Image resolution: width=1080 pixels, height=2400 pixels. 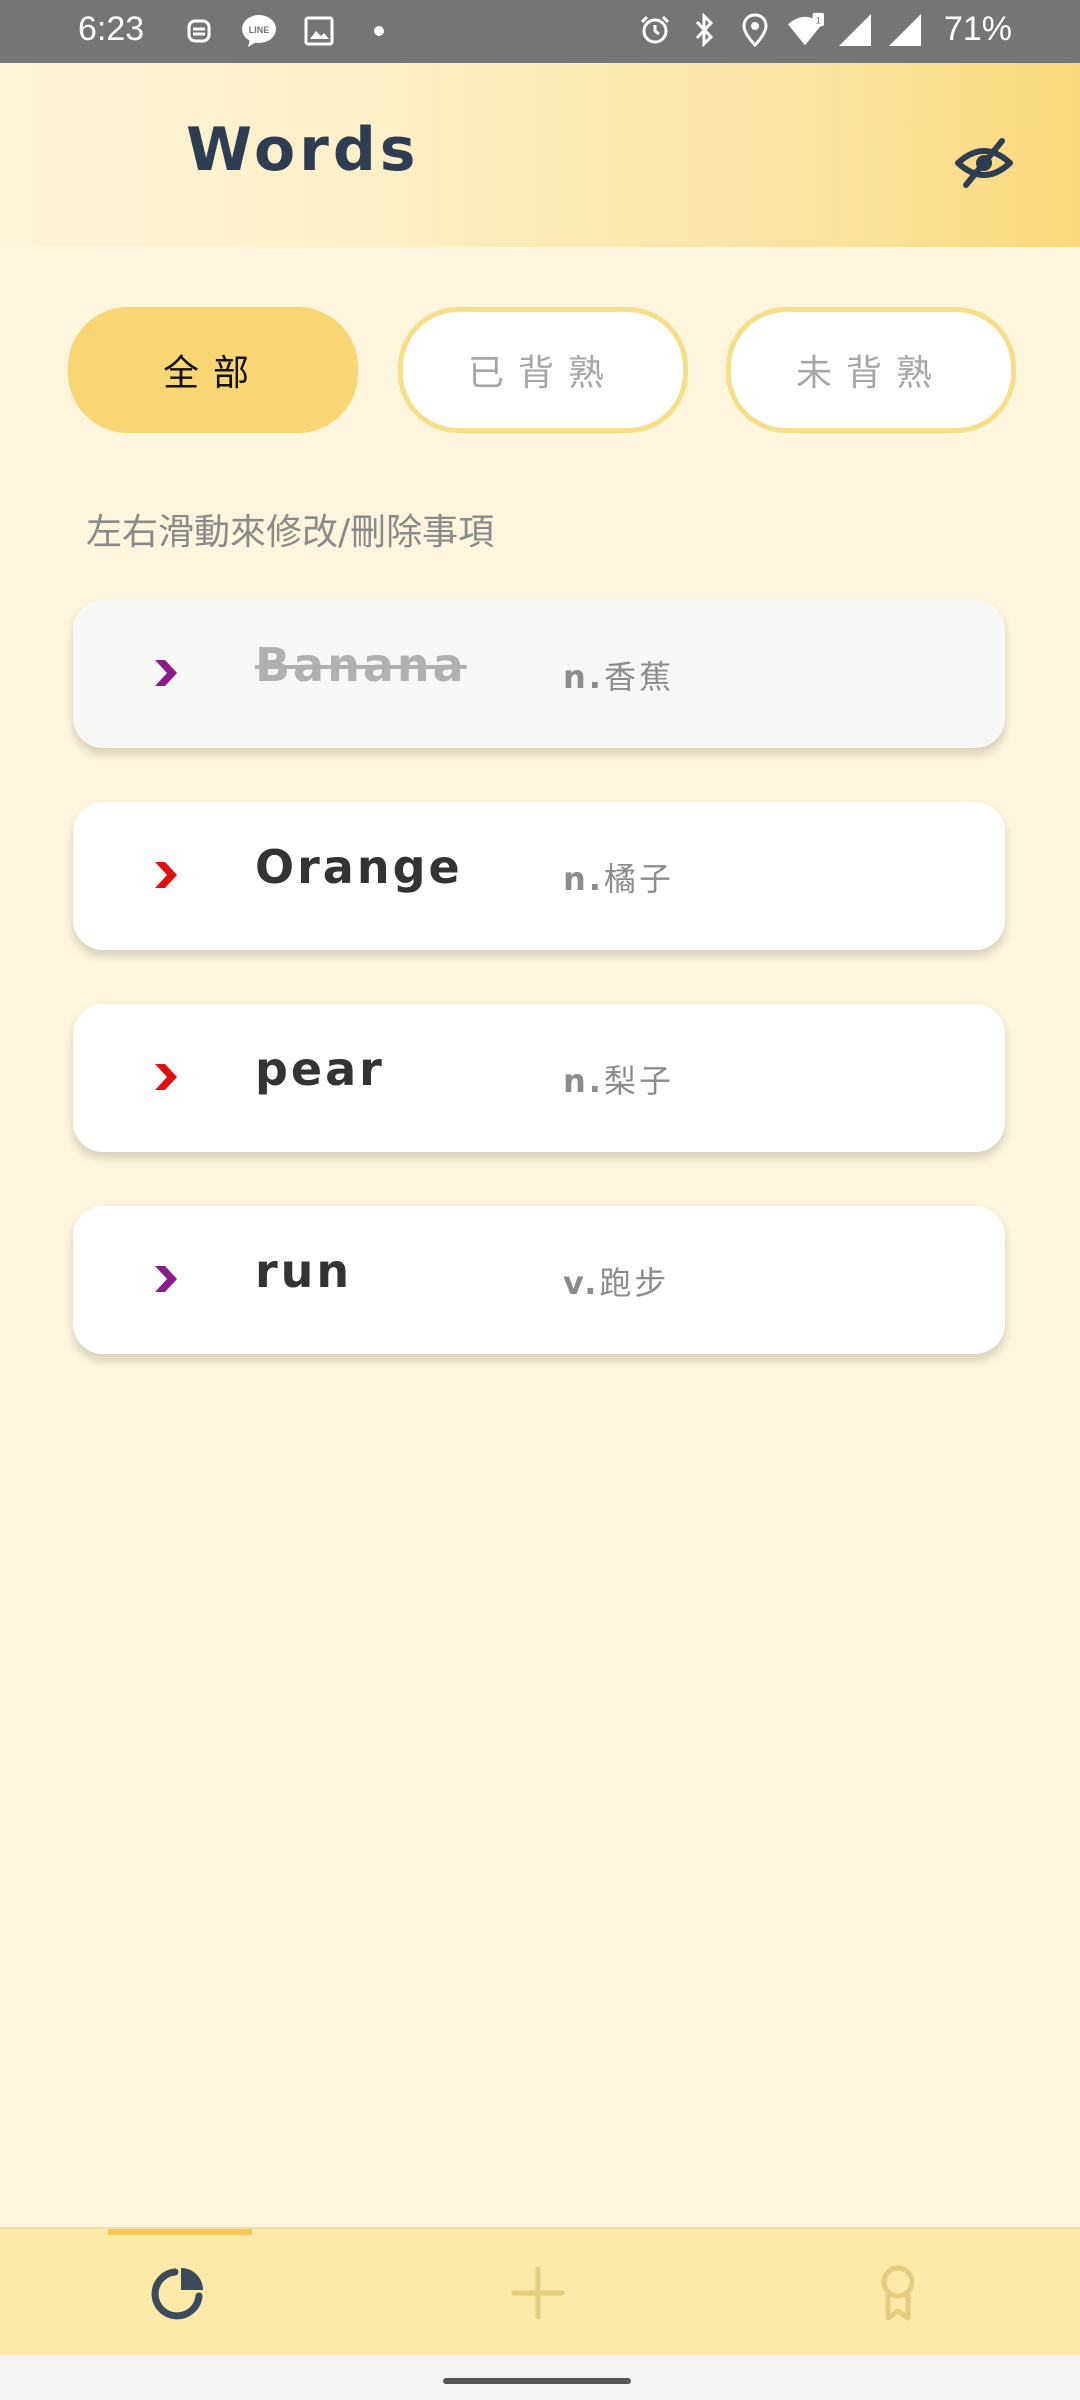 I want to click on notification-icons: LINE, so click(x=289, y=31).